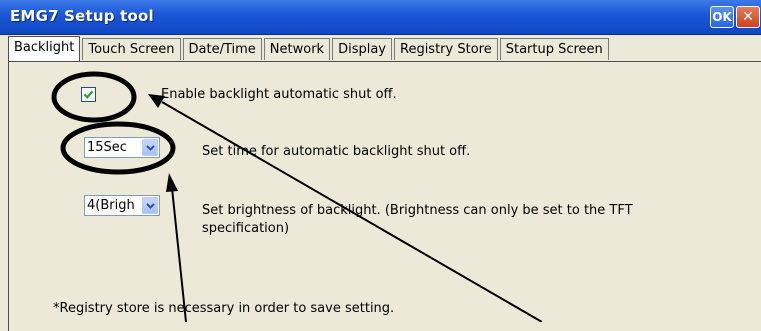  I want to click on tab-display: Display, so click(362, 49).